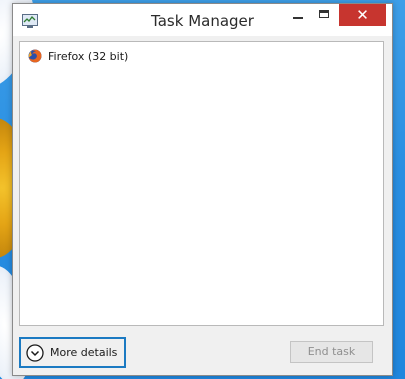 Image resolution: width=405 pixels, height=379 pixels. What do you see at coordinates (331, 352) in the screenshot?
I see `end-task-button: End task` at bounding box center [331, 352].